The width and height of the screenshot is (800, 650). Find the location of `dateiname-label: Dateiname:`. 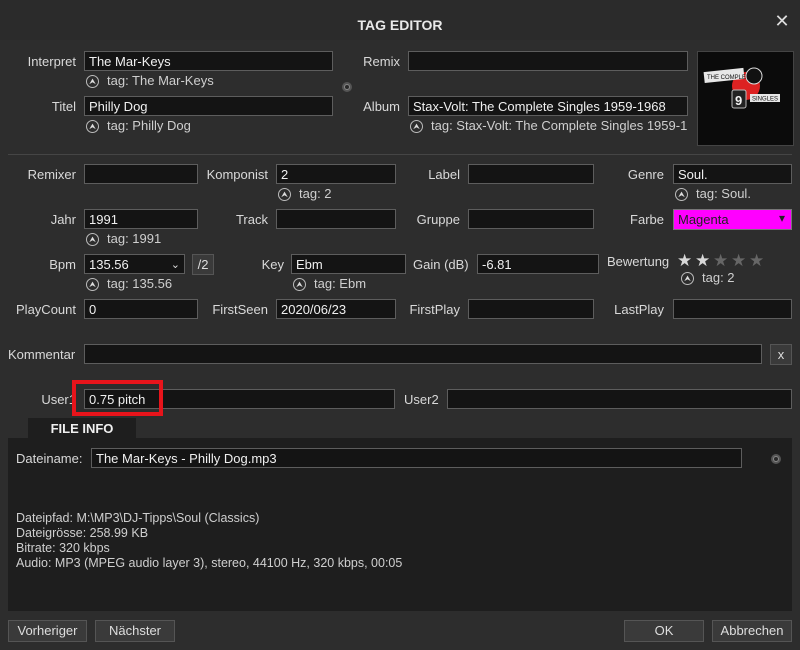

dateiname-label: Dateiname: is located at coordinates (49, 458).